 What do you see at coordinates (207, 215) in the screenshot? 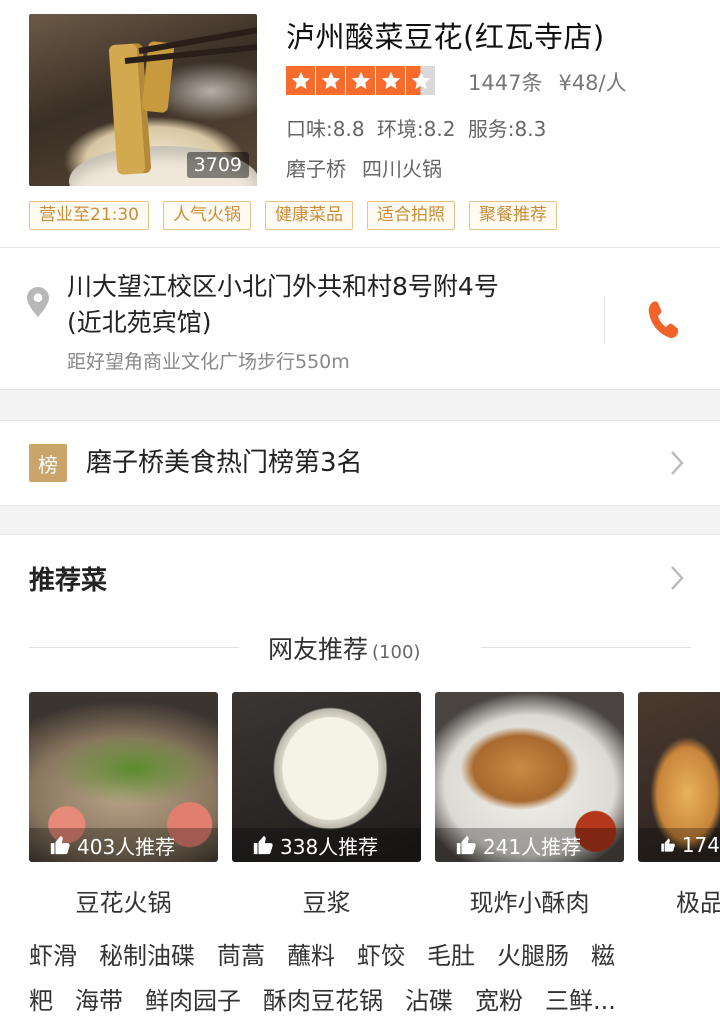
I see `tag-popular-hotpot: 人气火锅` at bounding box center [207, 215].